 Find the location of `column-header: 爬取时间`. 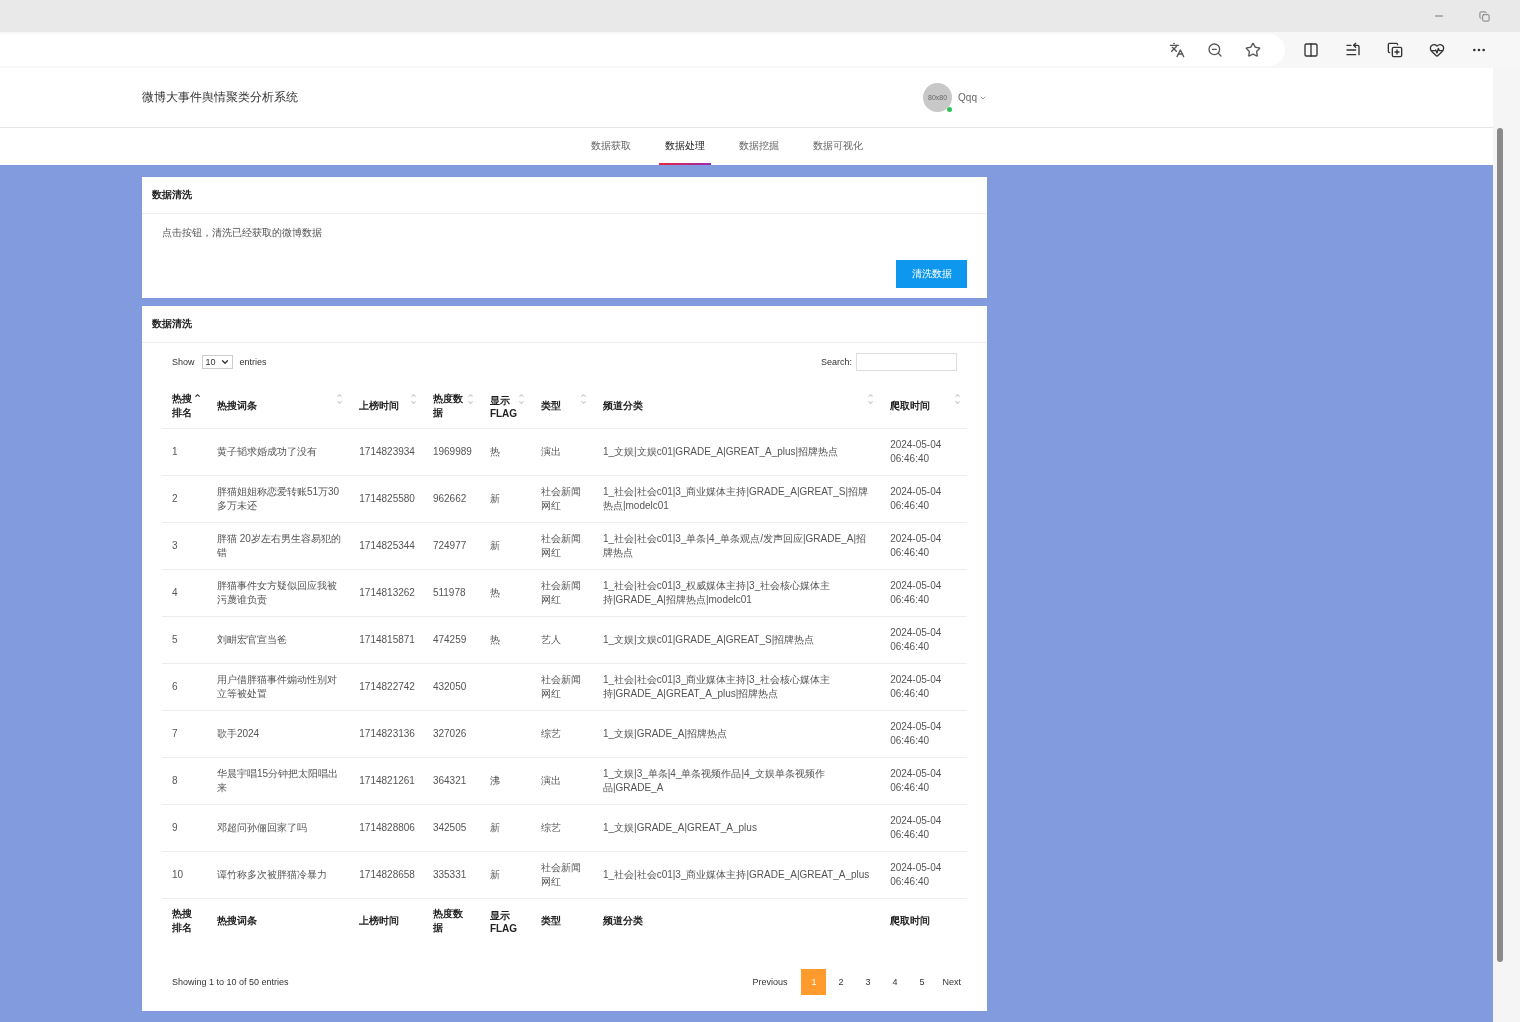

column-header: 爬取时间 is located at coordinates (923, 406).